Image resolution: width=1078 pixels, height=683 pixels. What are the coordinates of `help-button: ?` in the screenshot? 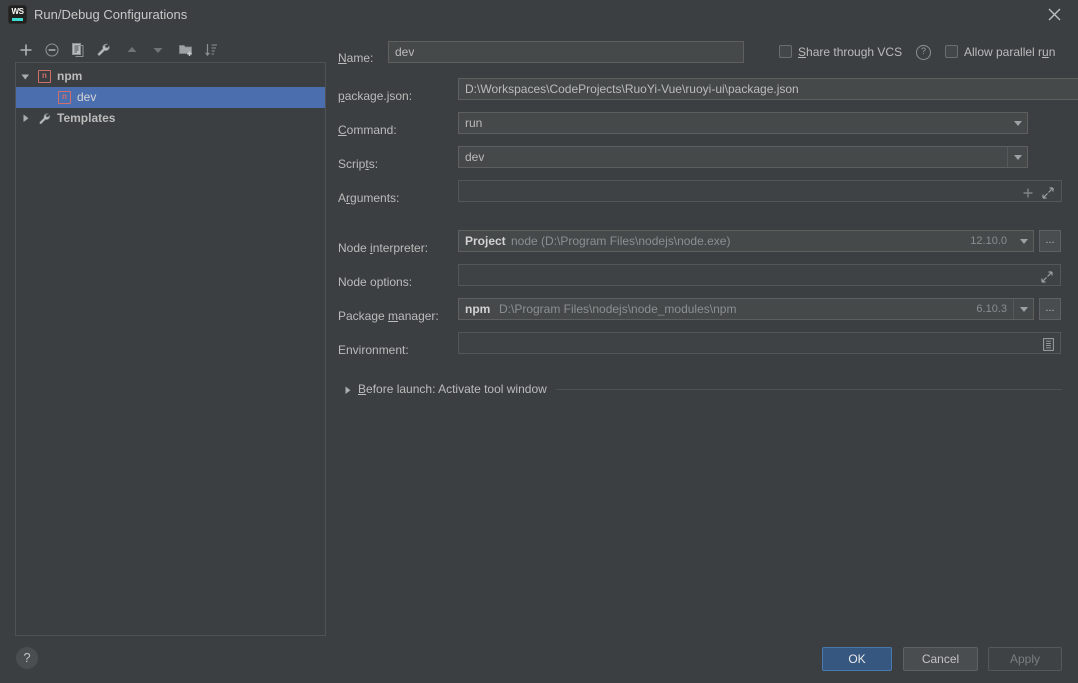 It's located at (27, 658).